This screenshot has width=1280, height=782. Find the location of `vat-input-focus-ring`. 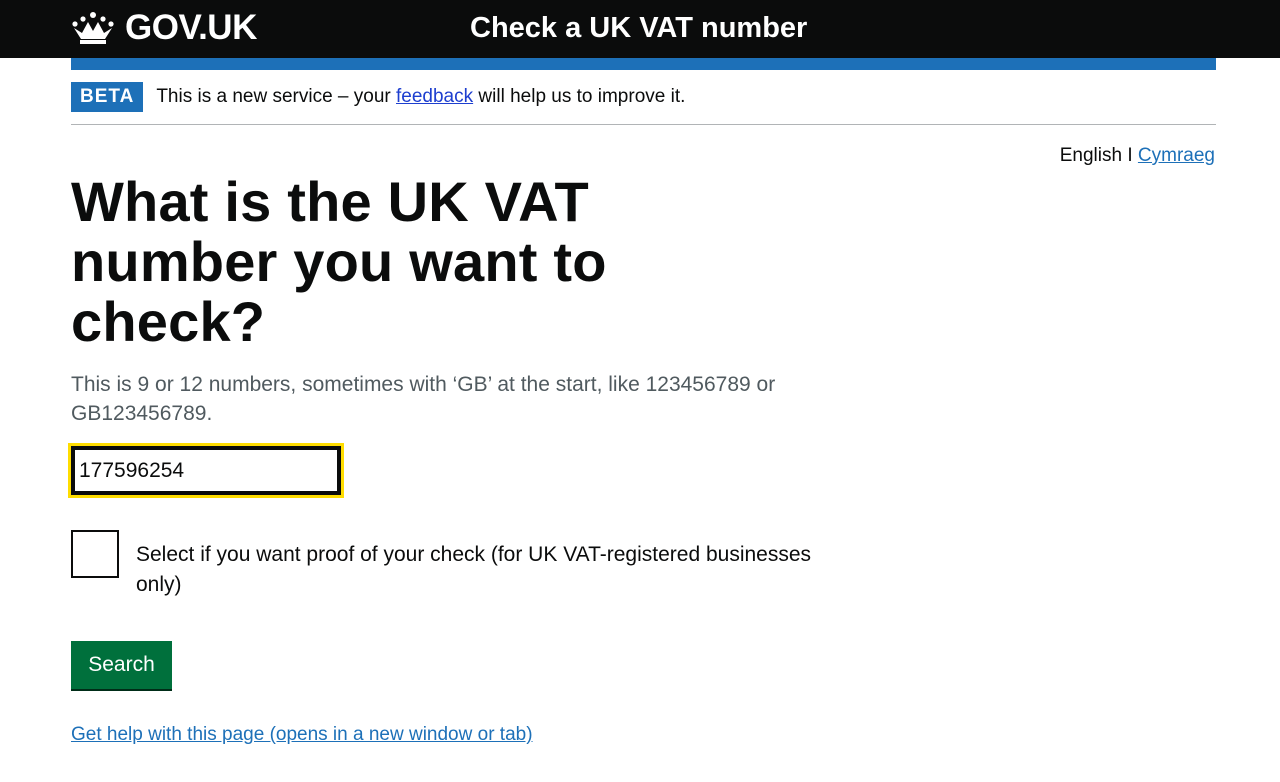

vat-input-focus-ring is located at coordinates (206, 470).